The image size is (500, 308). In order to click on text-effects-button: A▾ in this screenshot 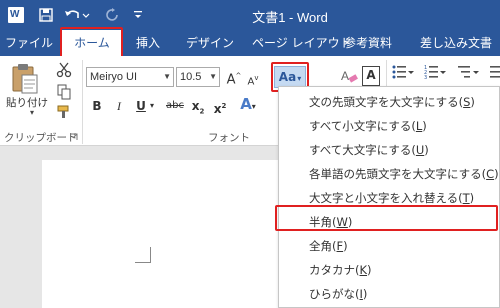, I will do `click(248, 105)`.